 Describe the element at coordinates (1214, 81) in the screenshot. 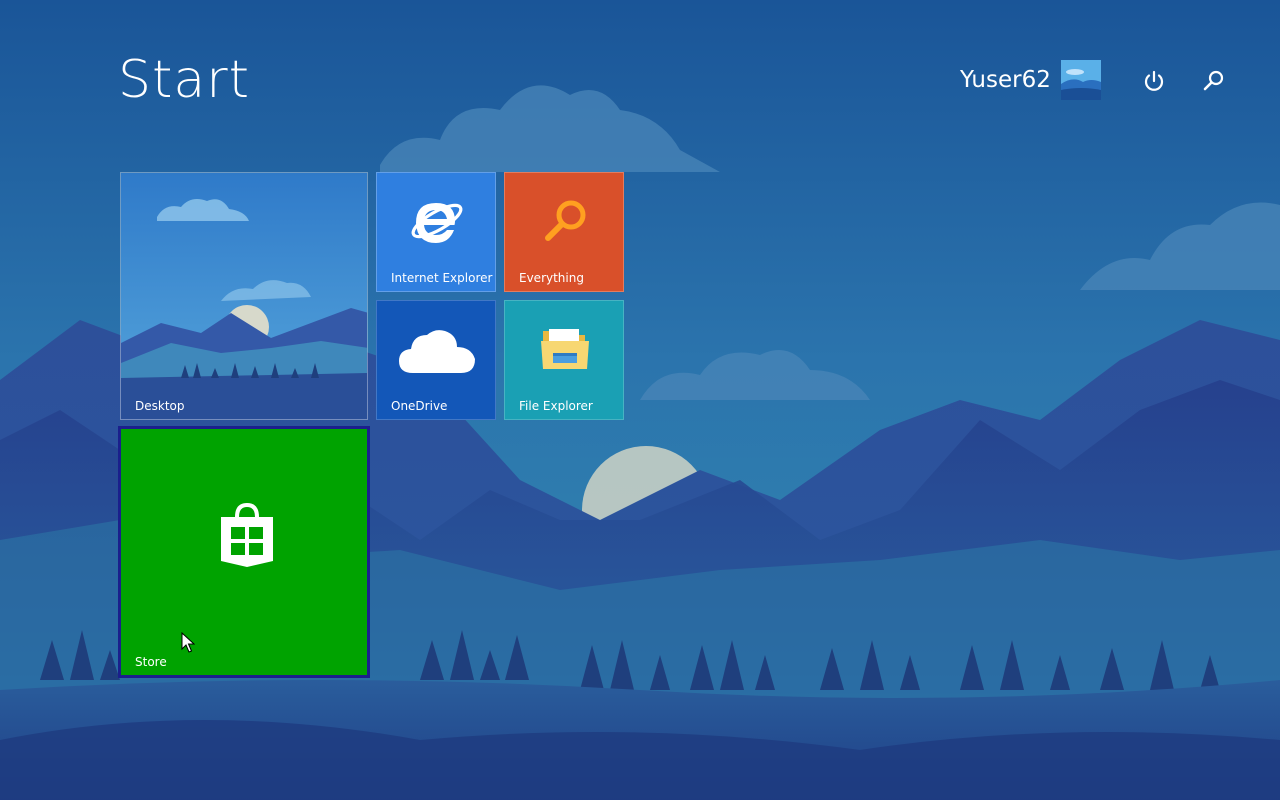

I see `search-icon` at that location.